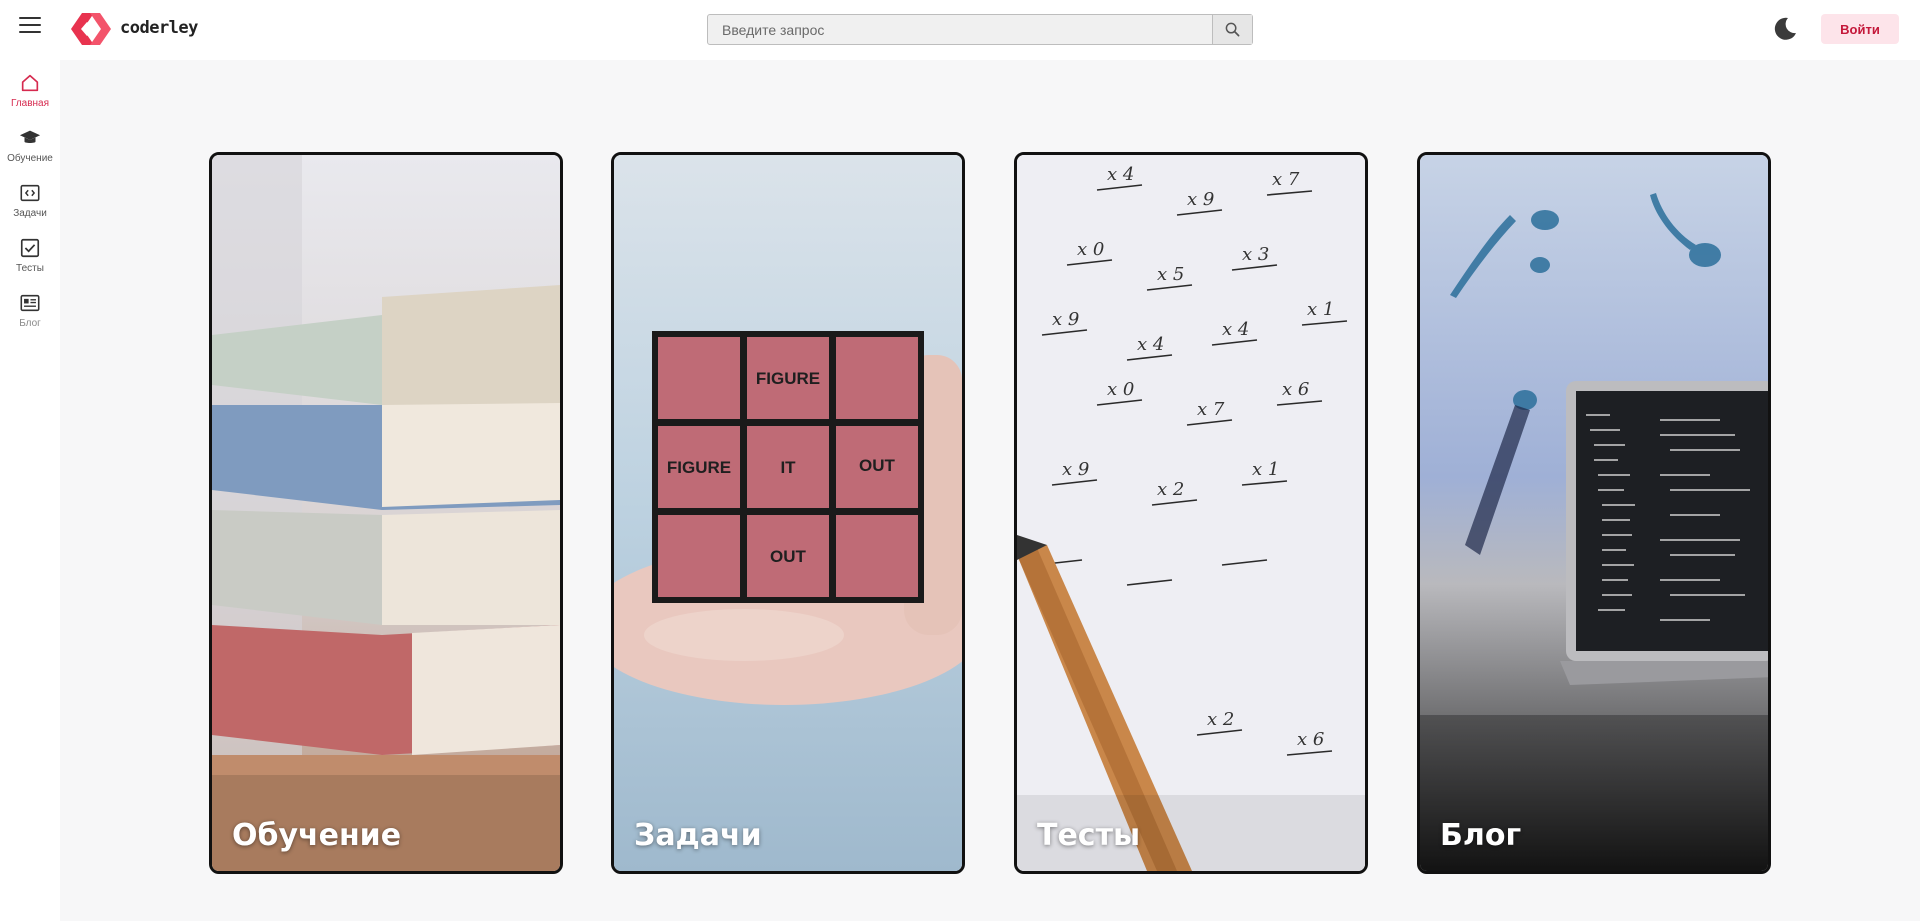  I want to click on cube-text: IT, so click(788, 467).